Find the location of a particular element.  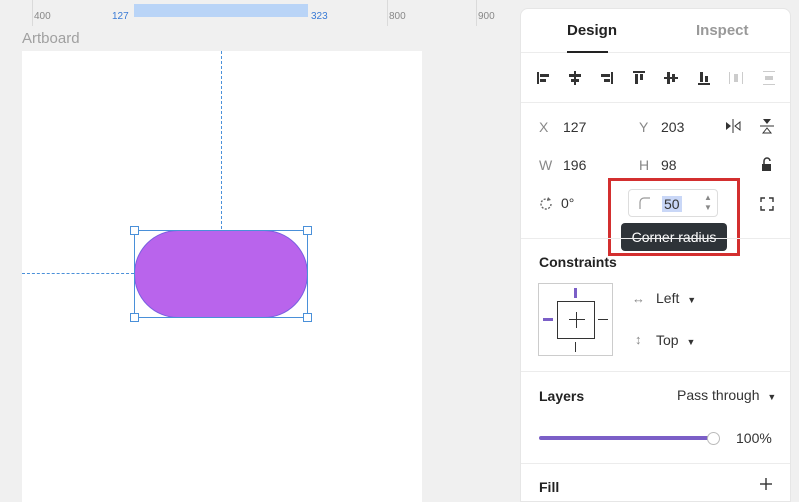

opacity-slider-track is located at coordinates (627, 438).